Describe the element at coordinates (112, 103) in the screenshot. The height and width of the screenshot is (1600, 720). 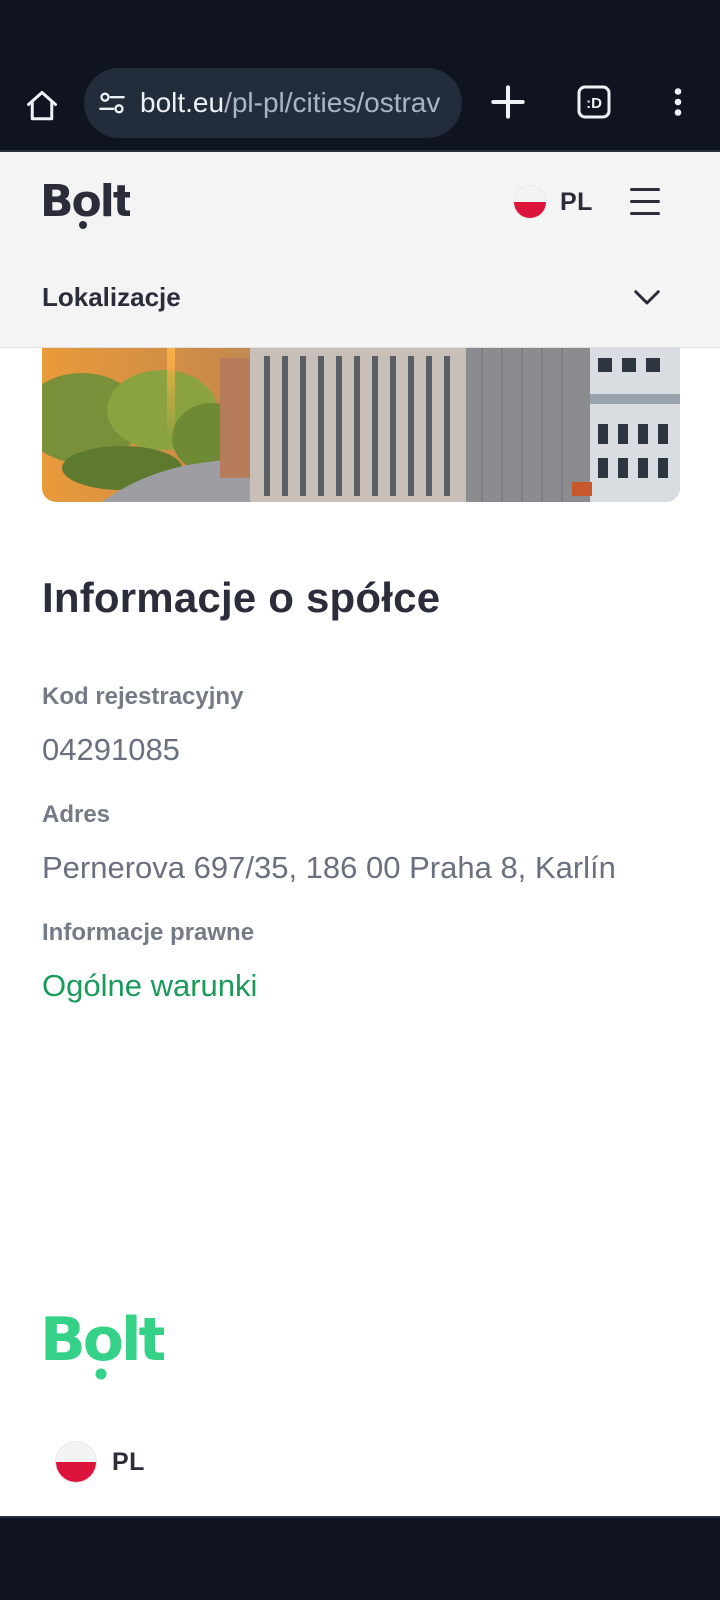
I see `site-settings-icon` at that location.